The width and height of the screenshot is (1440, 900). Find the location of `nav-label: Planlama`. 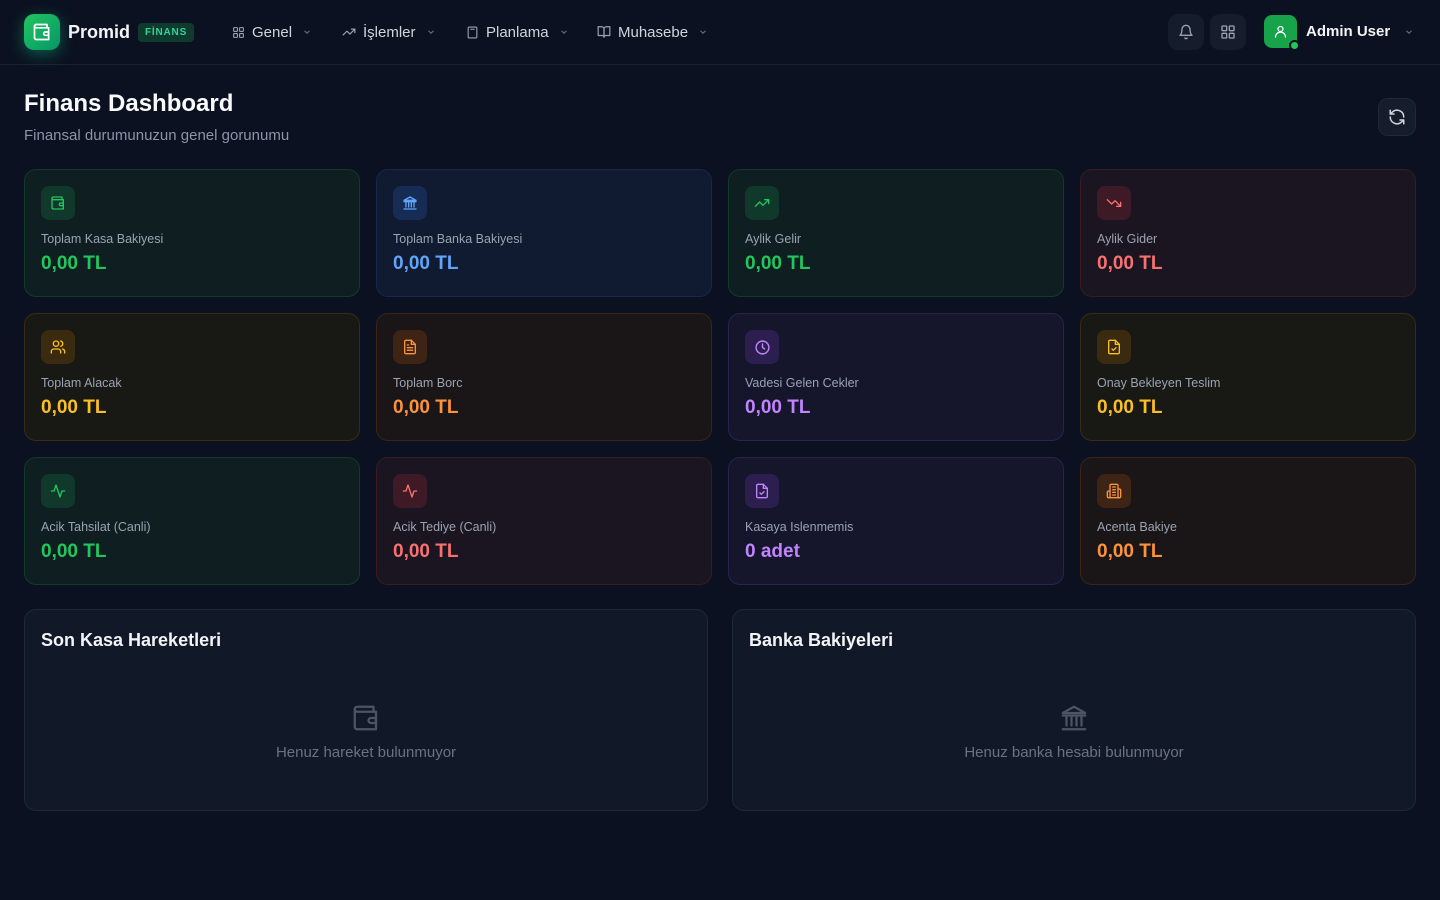

nav-label: Planlama is located at coordinates (517, 32).